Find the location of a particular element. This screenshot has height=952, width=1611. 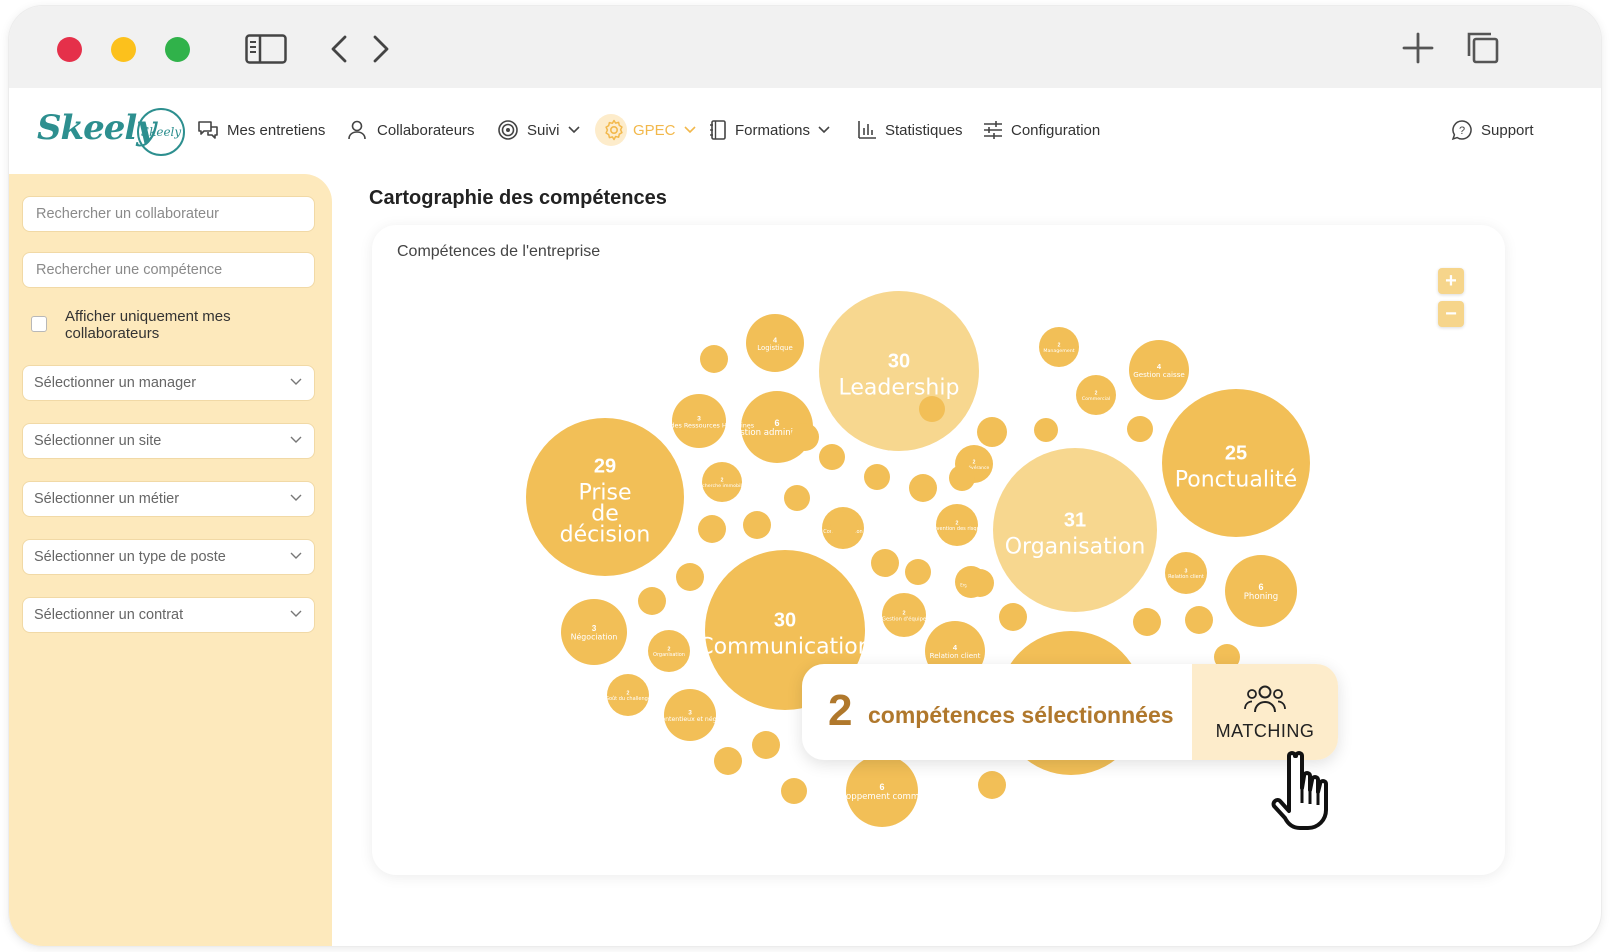

skill-bubble: 25Ponctualité is located at coordinates (1236, 463).